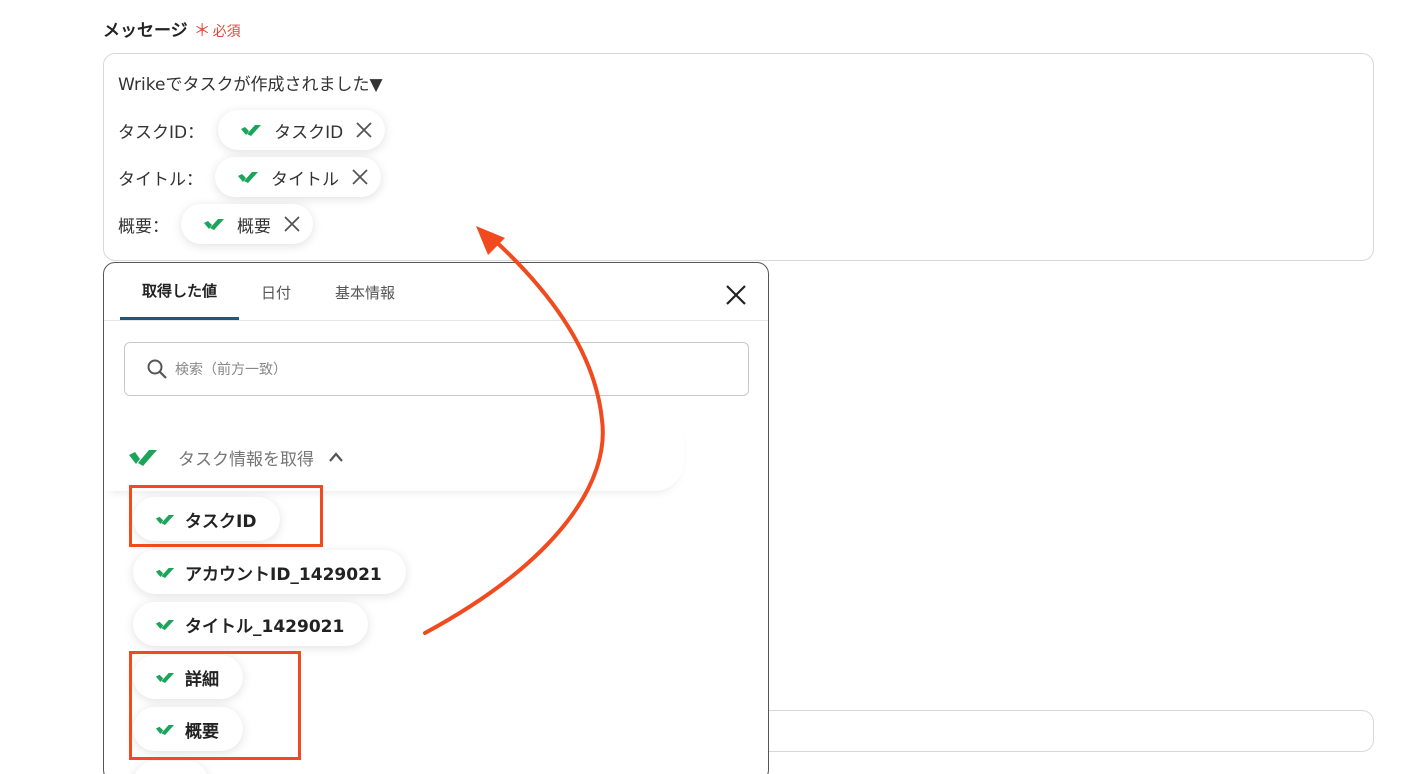 The height and width of the screenshot is (774, 1412). I want to click on variable-chip: タイトル, so click(298, 177).